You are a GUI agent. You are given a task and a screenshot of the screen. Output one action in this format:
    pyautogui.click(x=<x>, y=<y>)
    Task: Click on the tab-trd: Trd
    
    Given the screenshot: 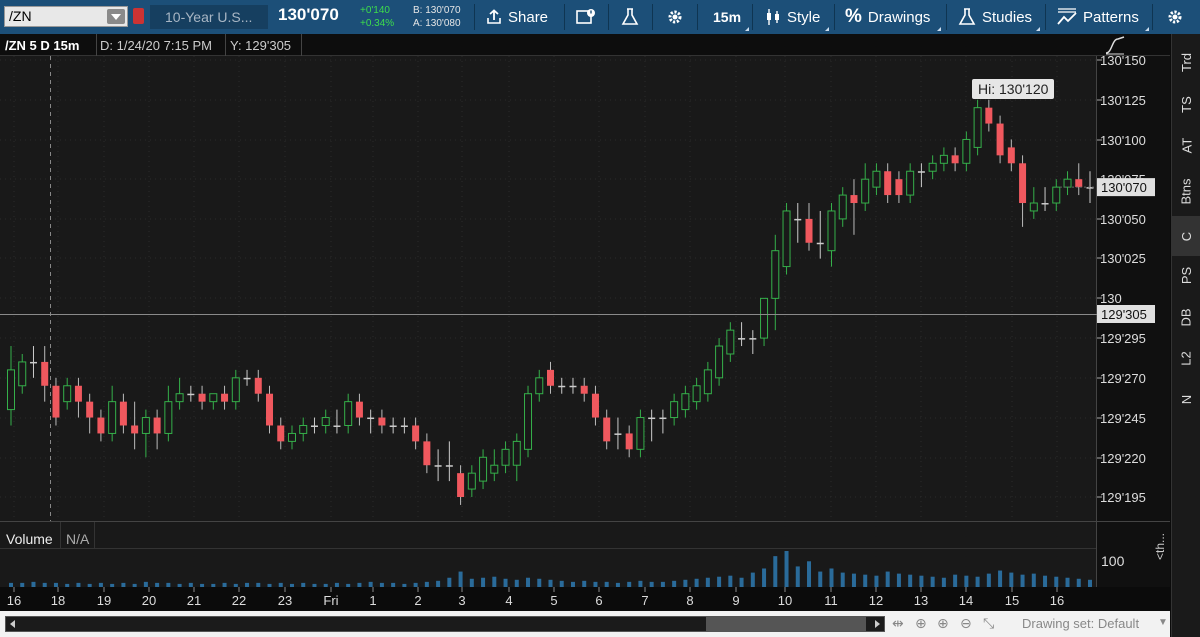 What is the action you would take?
    pyautogui.click(x=1186, y=62)
    